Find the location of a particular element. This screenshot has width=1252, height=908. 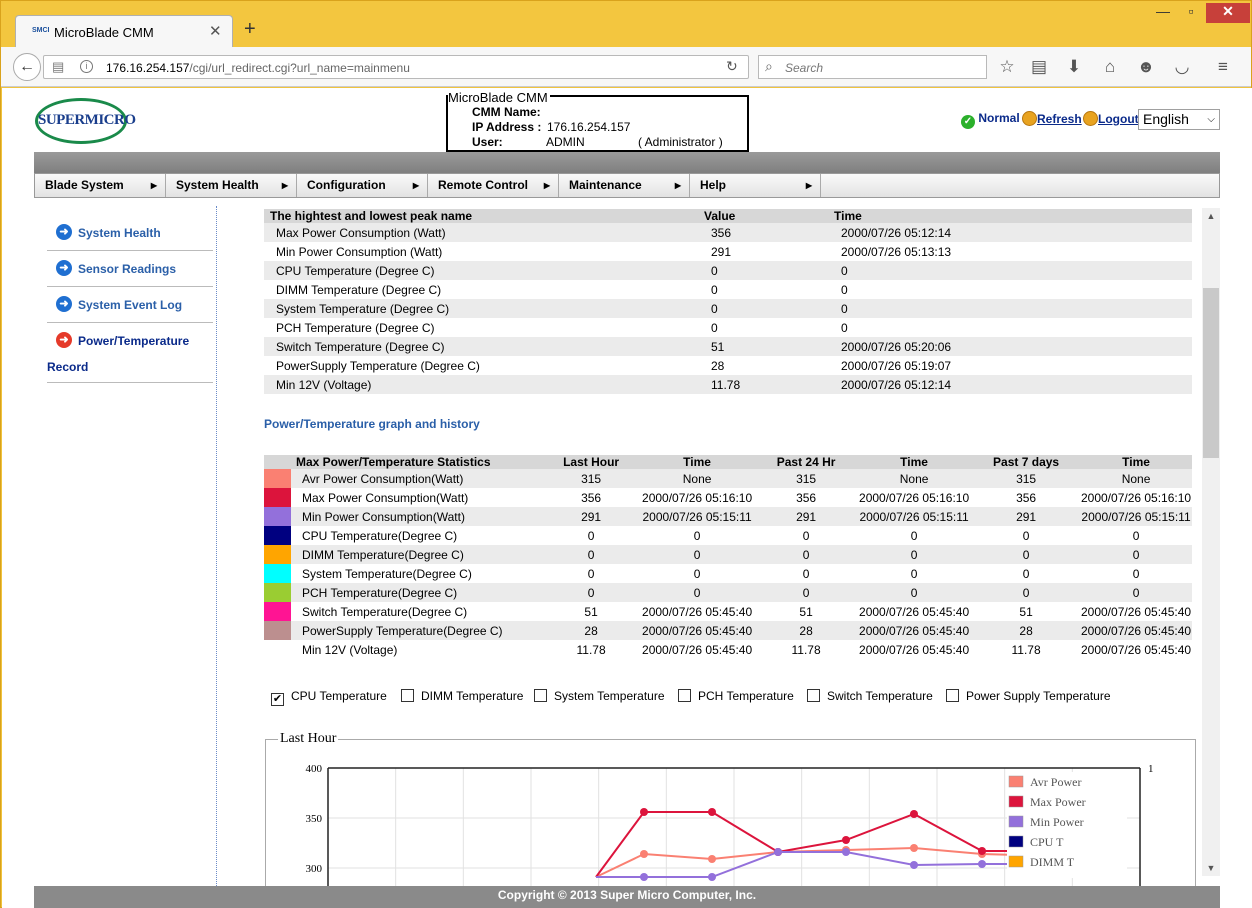

menu-blade-system: Blade System ▶ is located at coordinates (100, 185).